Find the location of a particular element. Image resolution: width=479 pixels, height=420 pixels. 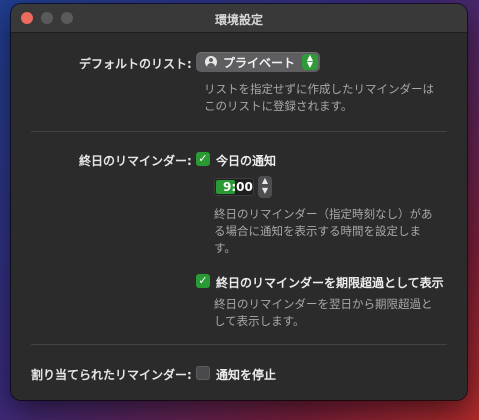

default-list-value: プライベート is located at coordinates (259, 63).